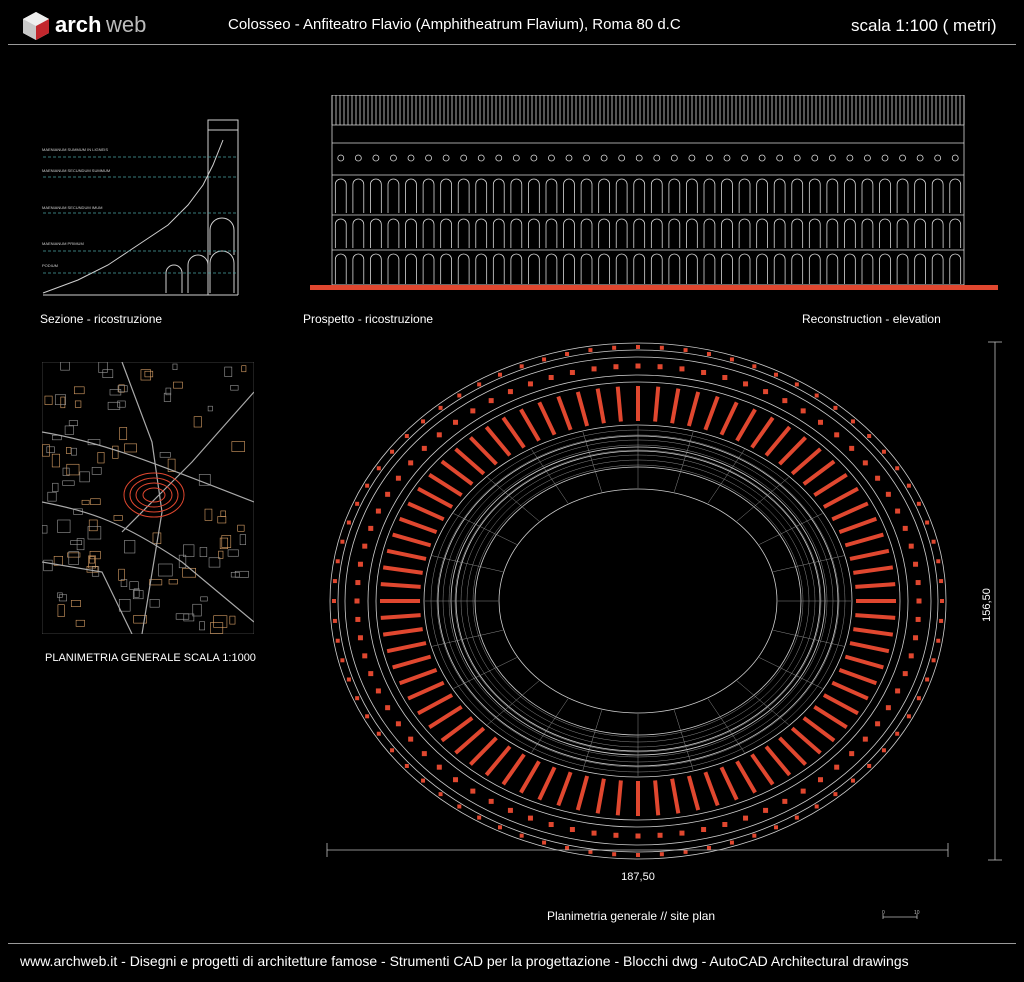 The height and width of the screenshot is (982, 1024). I want to click on section-level-1: MAENIANUM SUMMUM IN LIGNEIS, so click(75, 149).